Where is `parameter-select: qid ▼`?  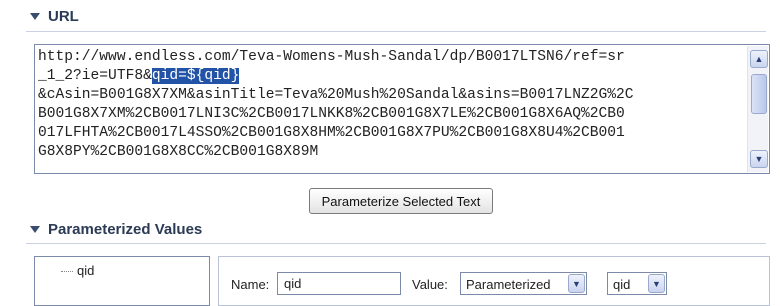 parameter-select: qid ▼ is located at coordinates (637, 283).